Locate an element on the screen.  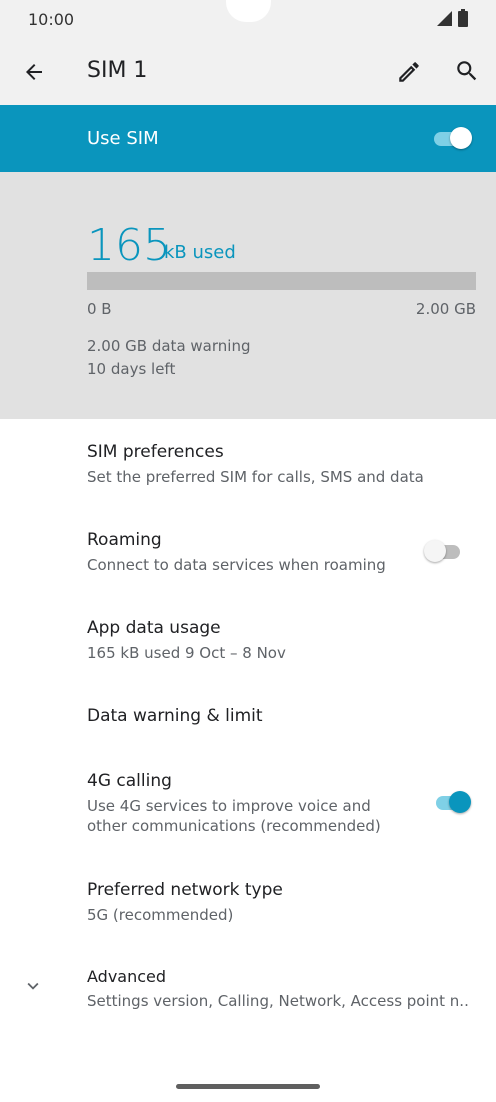
item-title: Preferred network type is located at coordinates (185, 890).